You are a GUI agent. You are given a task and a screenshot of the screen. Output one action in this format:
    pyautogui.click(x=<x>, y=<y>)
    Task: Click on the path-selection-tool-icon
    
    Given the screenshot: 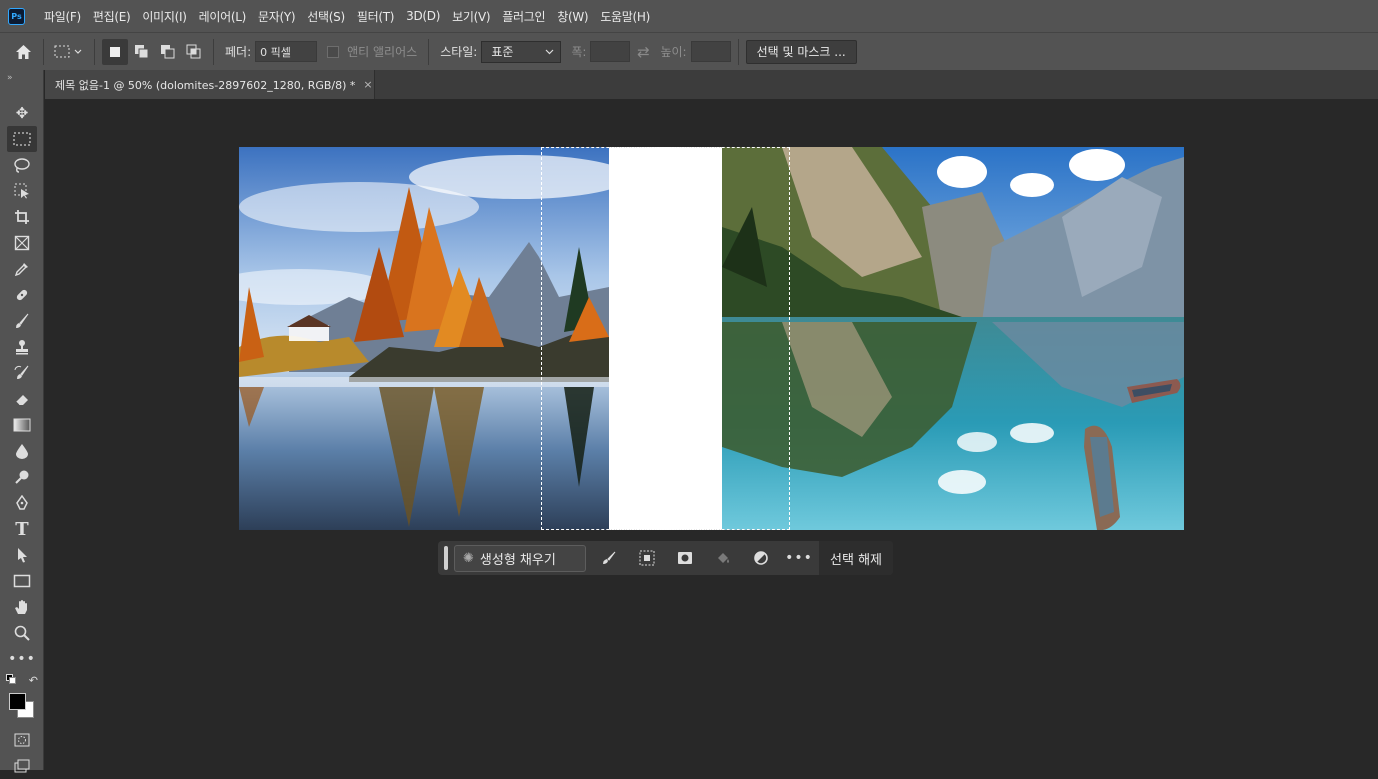 What is the action you would take?
    pyautogui.click(x=22, y=555)
    